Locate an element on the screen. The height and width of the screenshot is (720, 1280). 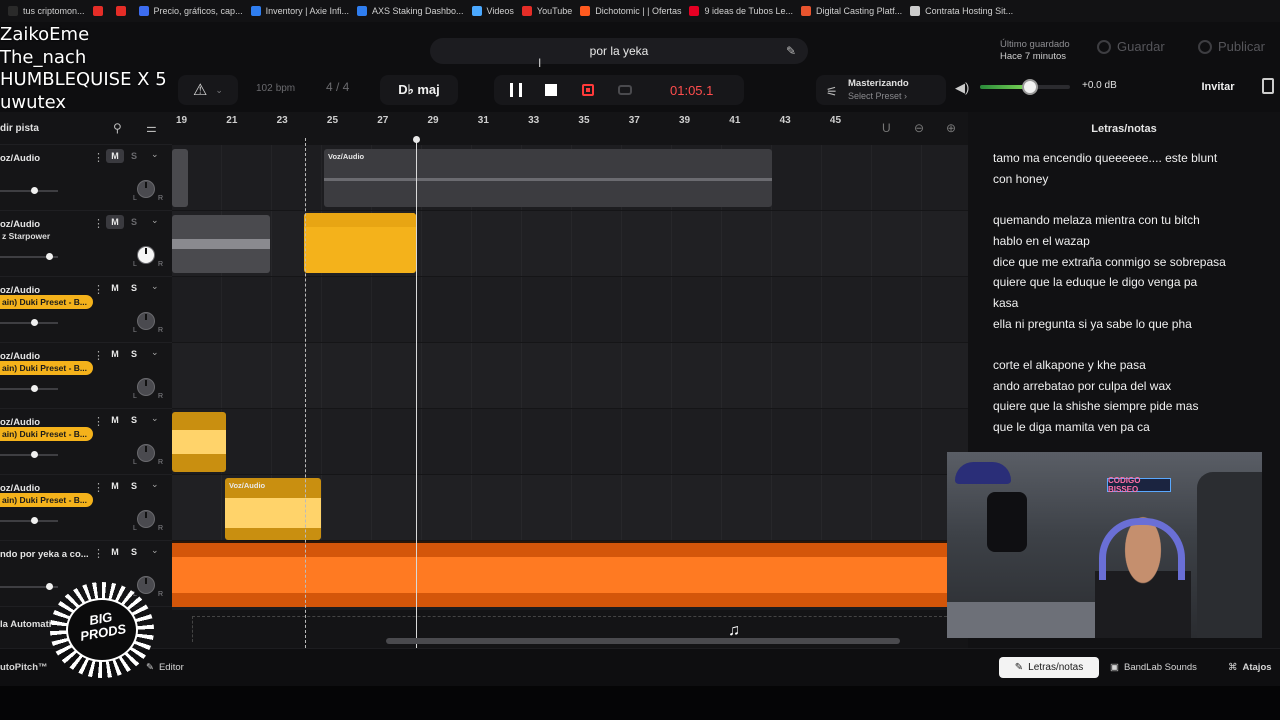
track-name: oz/Audio is located at coordinates (20, 158).